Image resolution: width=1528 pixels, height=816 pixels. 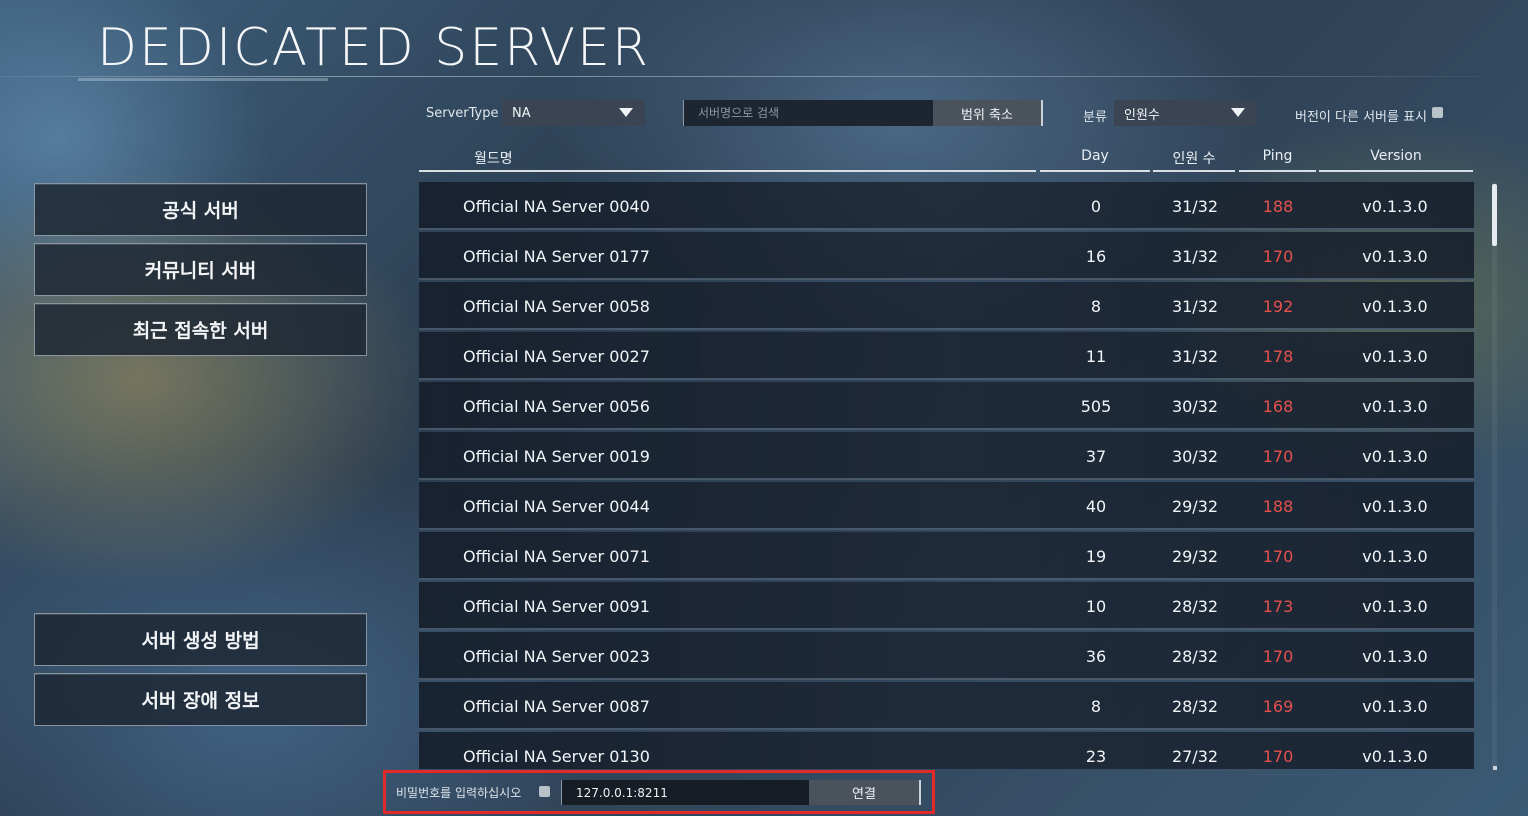 I want to click on server-name: Official NA Server 0087, so click(x=556, y=706).